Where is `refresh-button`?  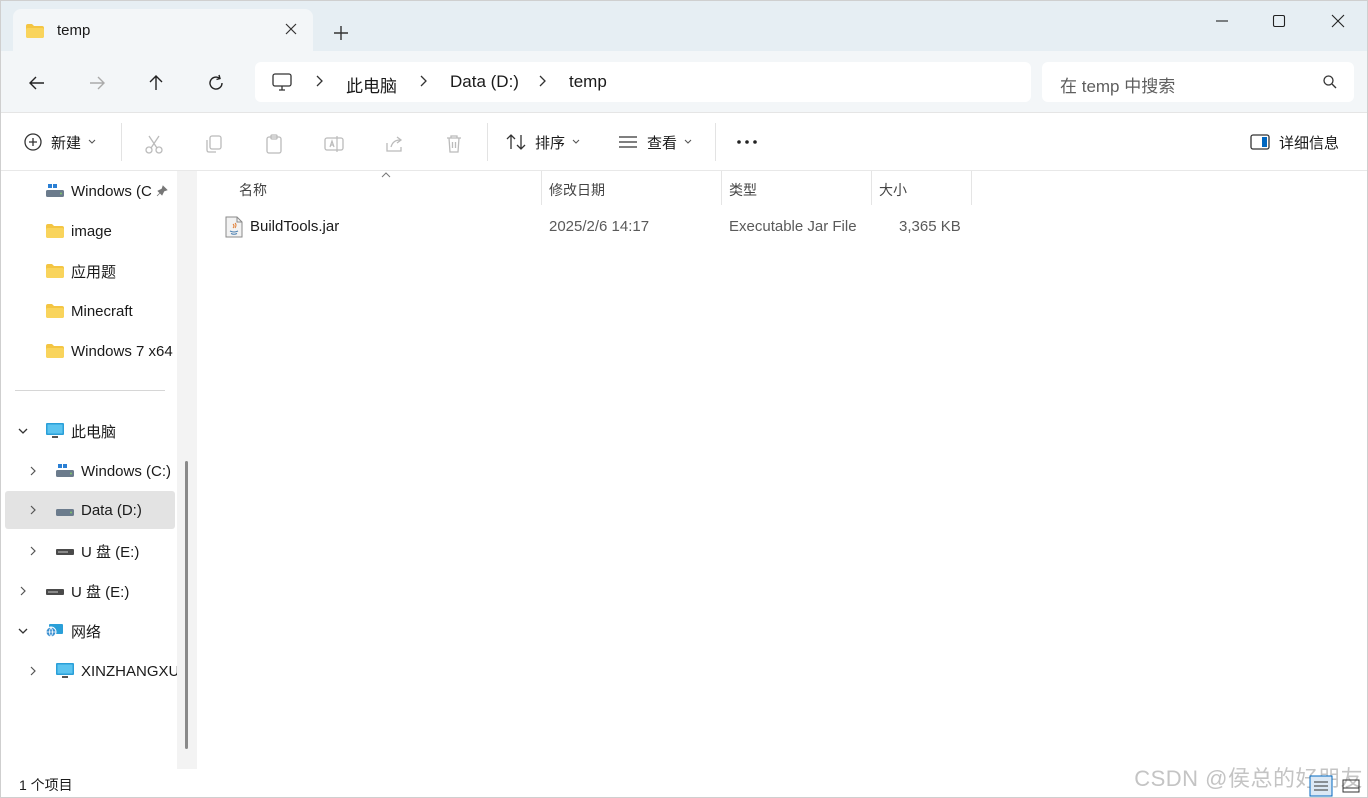
refresh-button is located at coordinates (216, 83).